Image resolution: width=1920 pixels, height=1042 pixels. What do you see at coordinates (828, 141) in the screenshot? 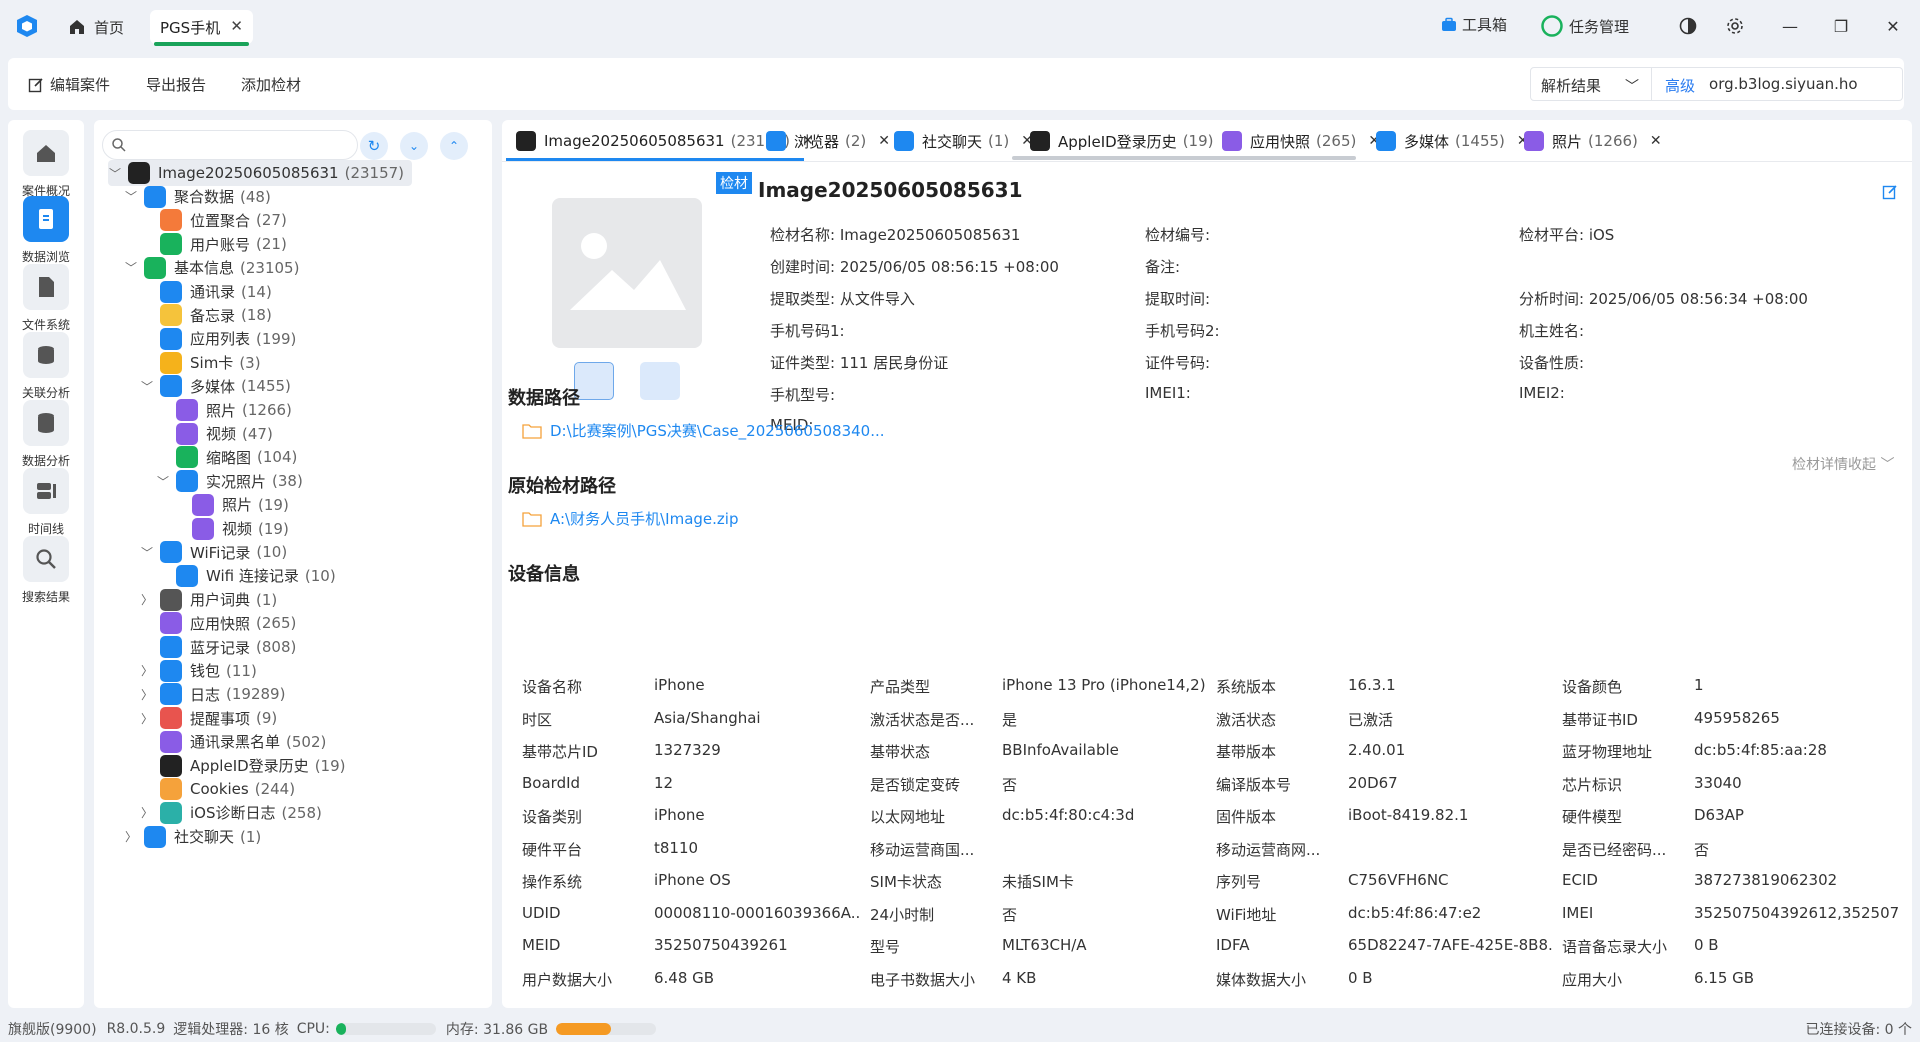
I see `content-tab: 浏览器 (2) ✕` at bounding box center [828, 141].